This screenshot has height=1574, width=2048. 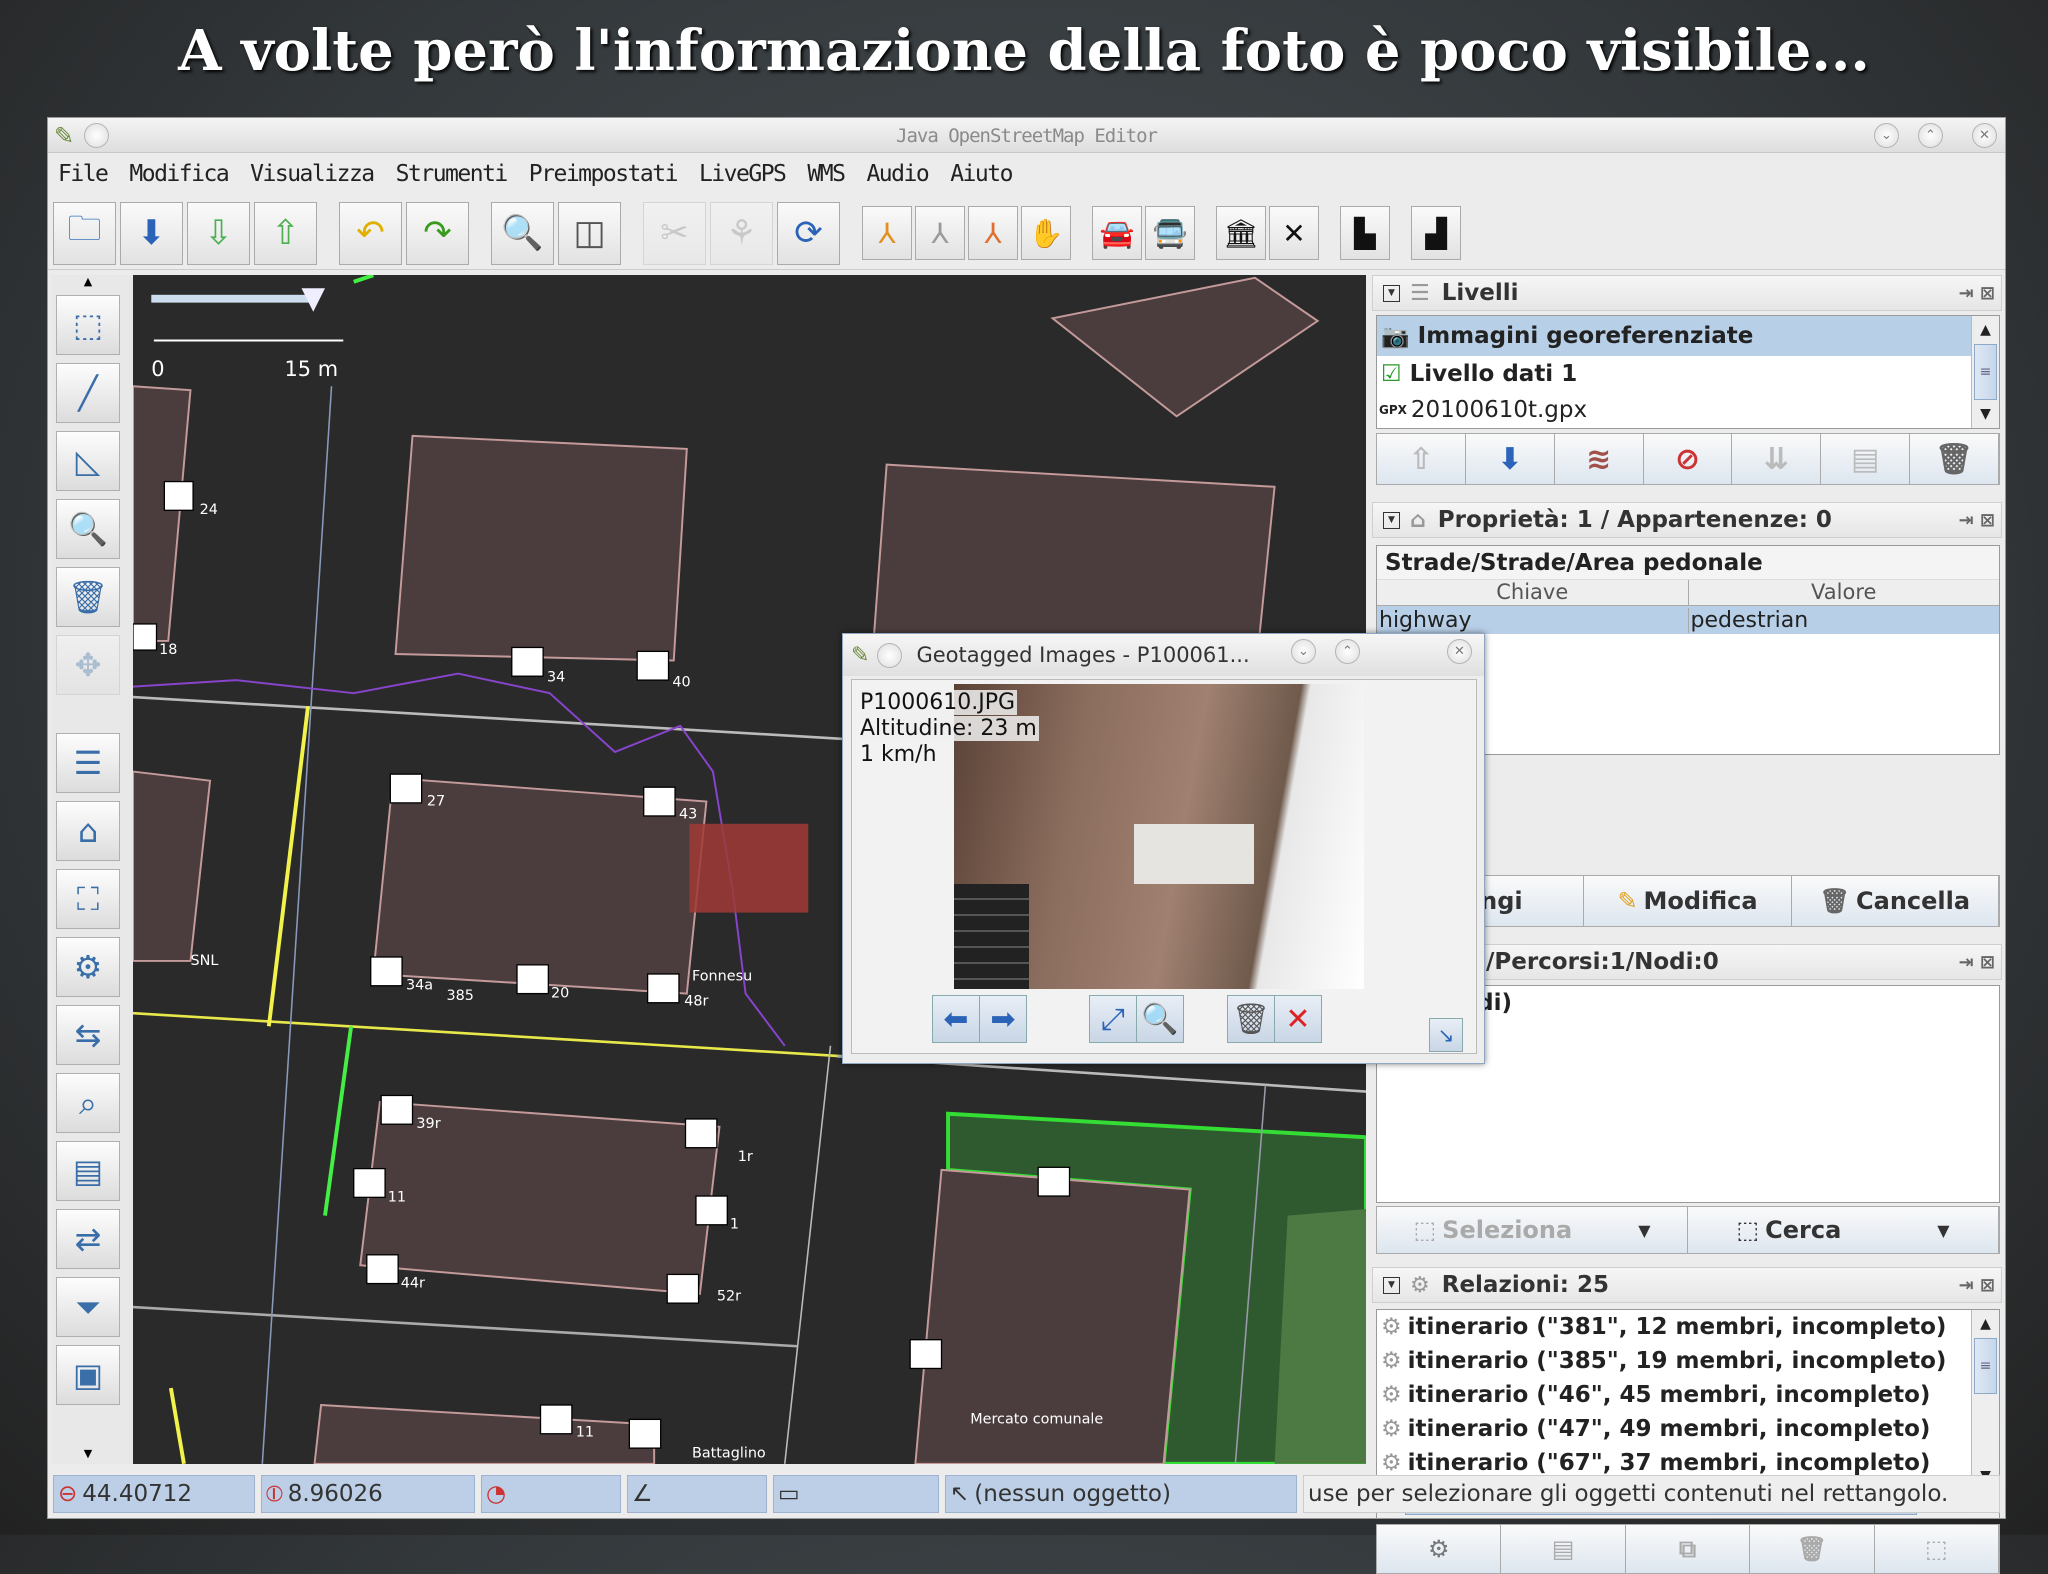 What do you see at coordinates (1436, 233) in the screenshot?
I see `factory-button: ▟` at bounding box center [1436, 233].